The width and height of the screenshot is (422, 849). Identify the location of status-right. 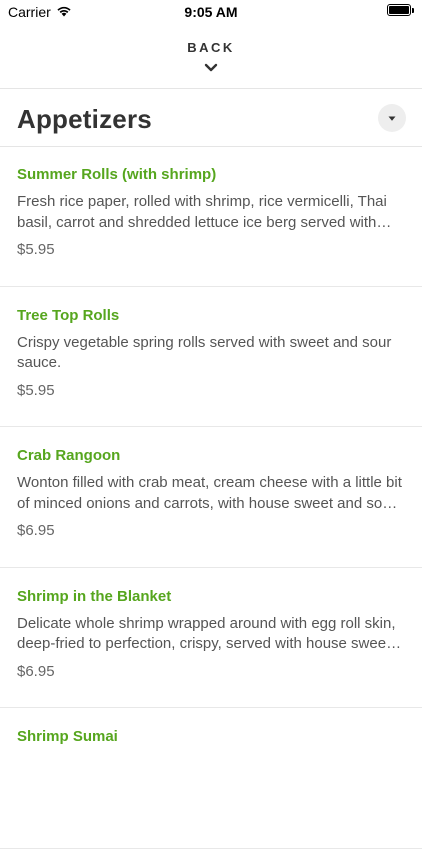
(400, 10).